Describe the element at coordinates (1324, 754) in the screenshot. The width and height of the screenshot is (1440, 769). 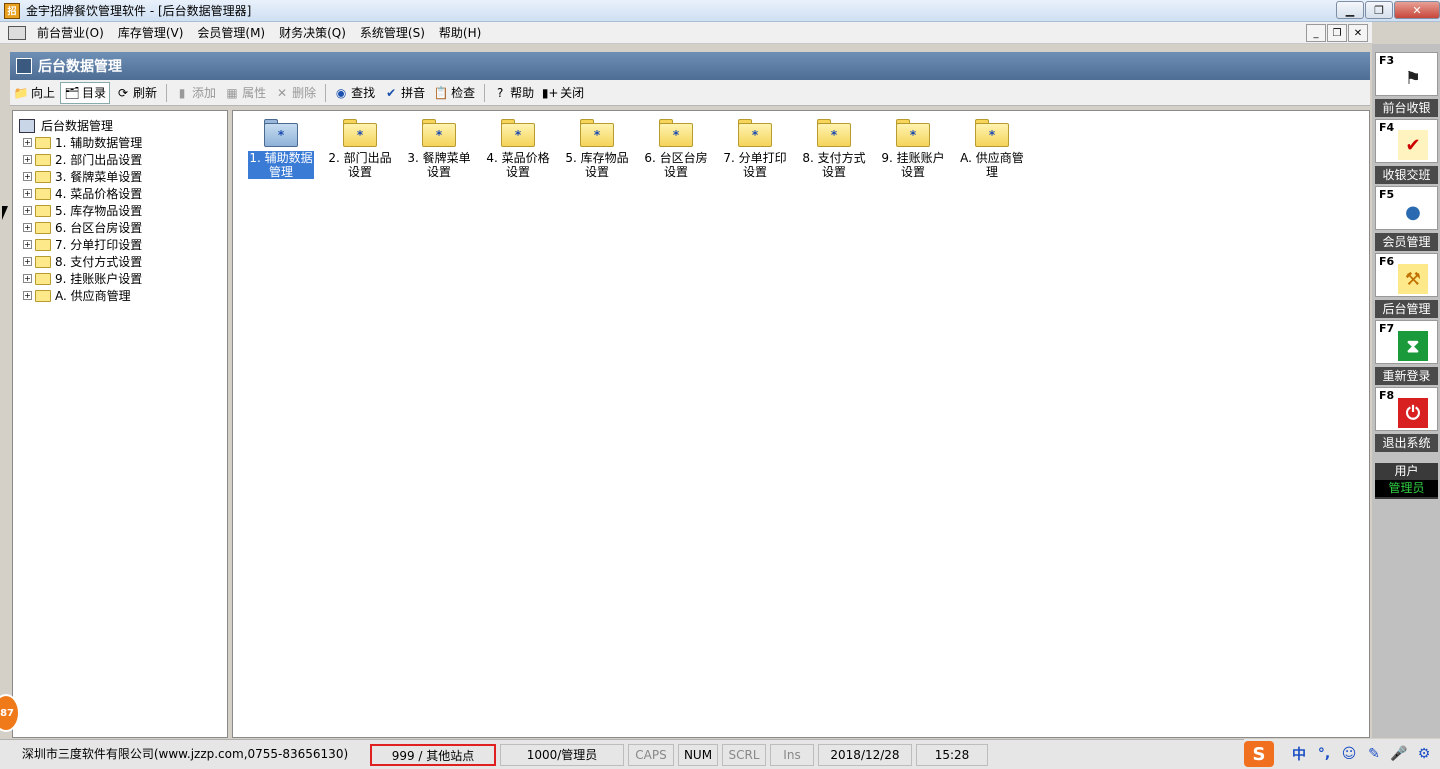
I see `ime-punctuation-toggle: °,` at that location.